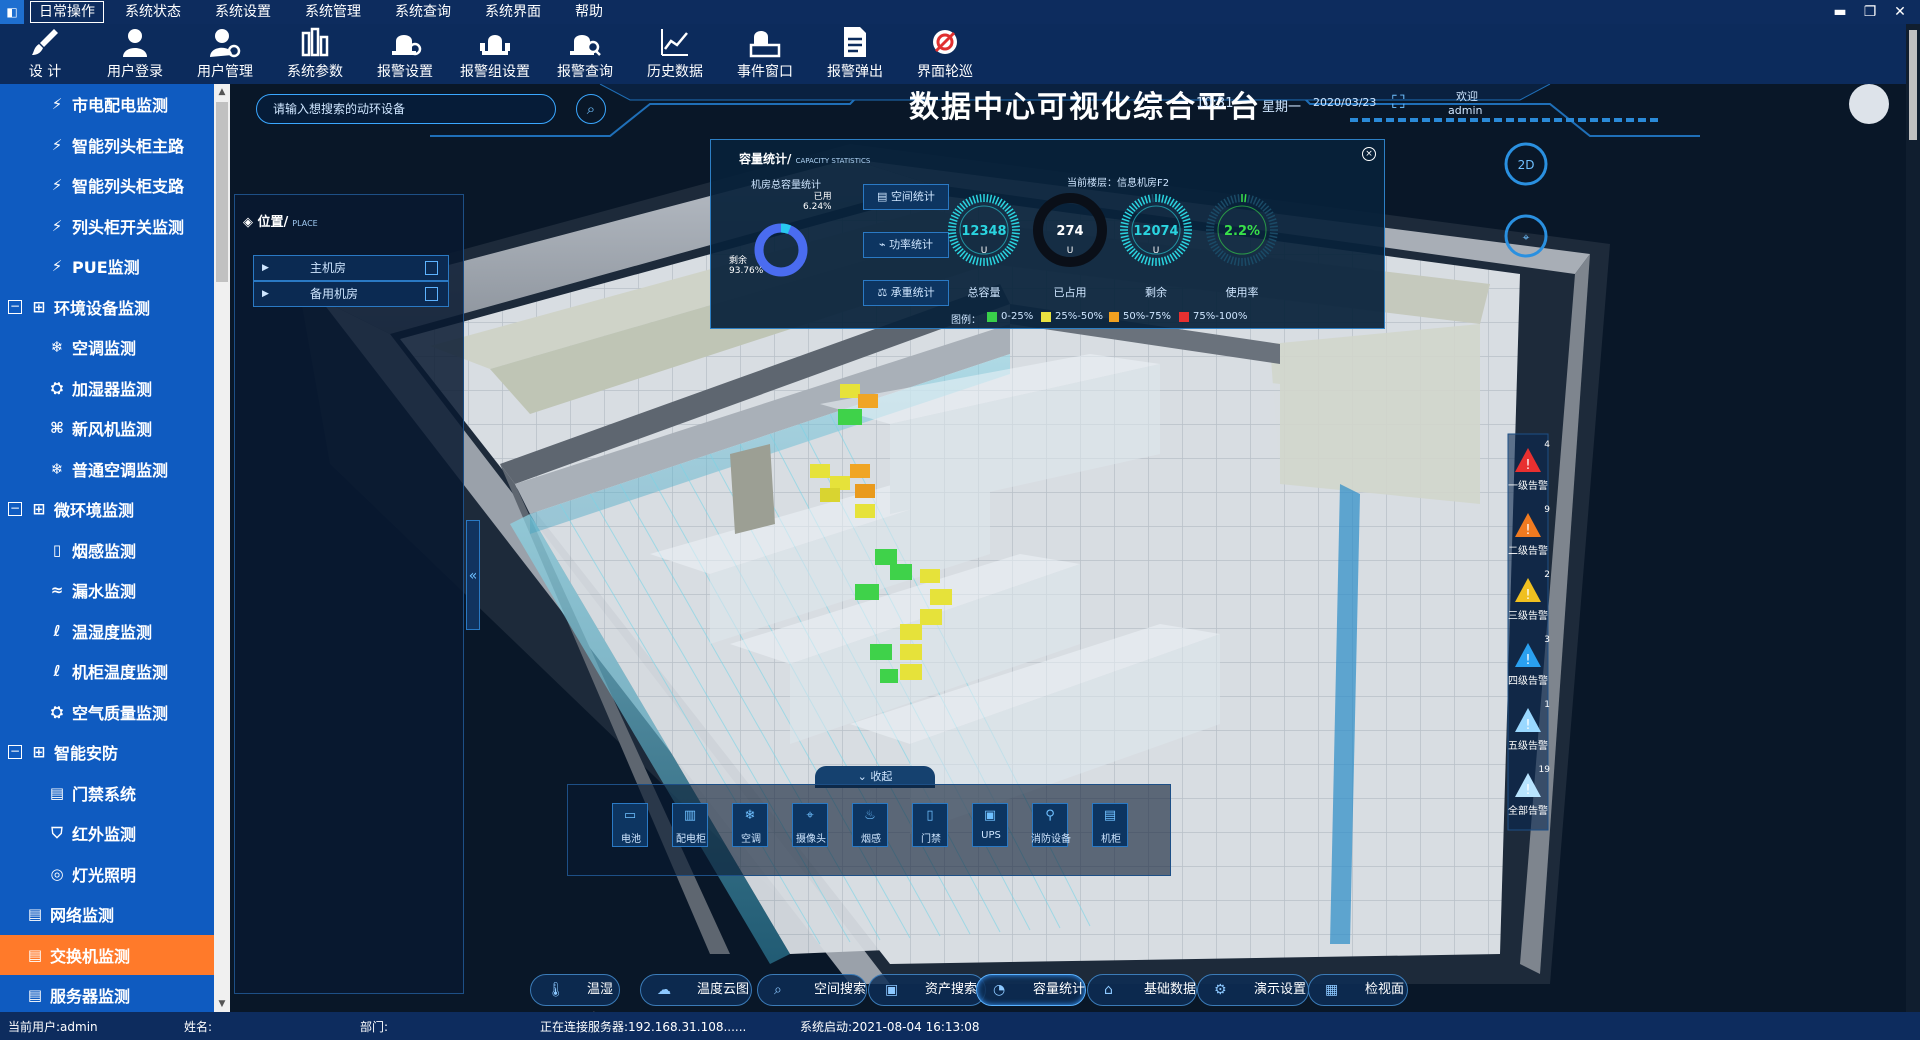 This screenshot has height=1040, width=1920. I want to click on sidebar-item: ❄ 普通空调监测, so click(107, 469).